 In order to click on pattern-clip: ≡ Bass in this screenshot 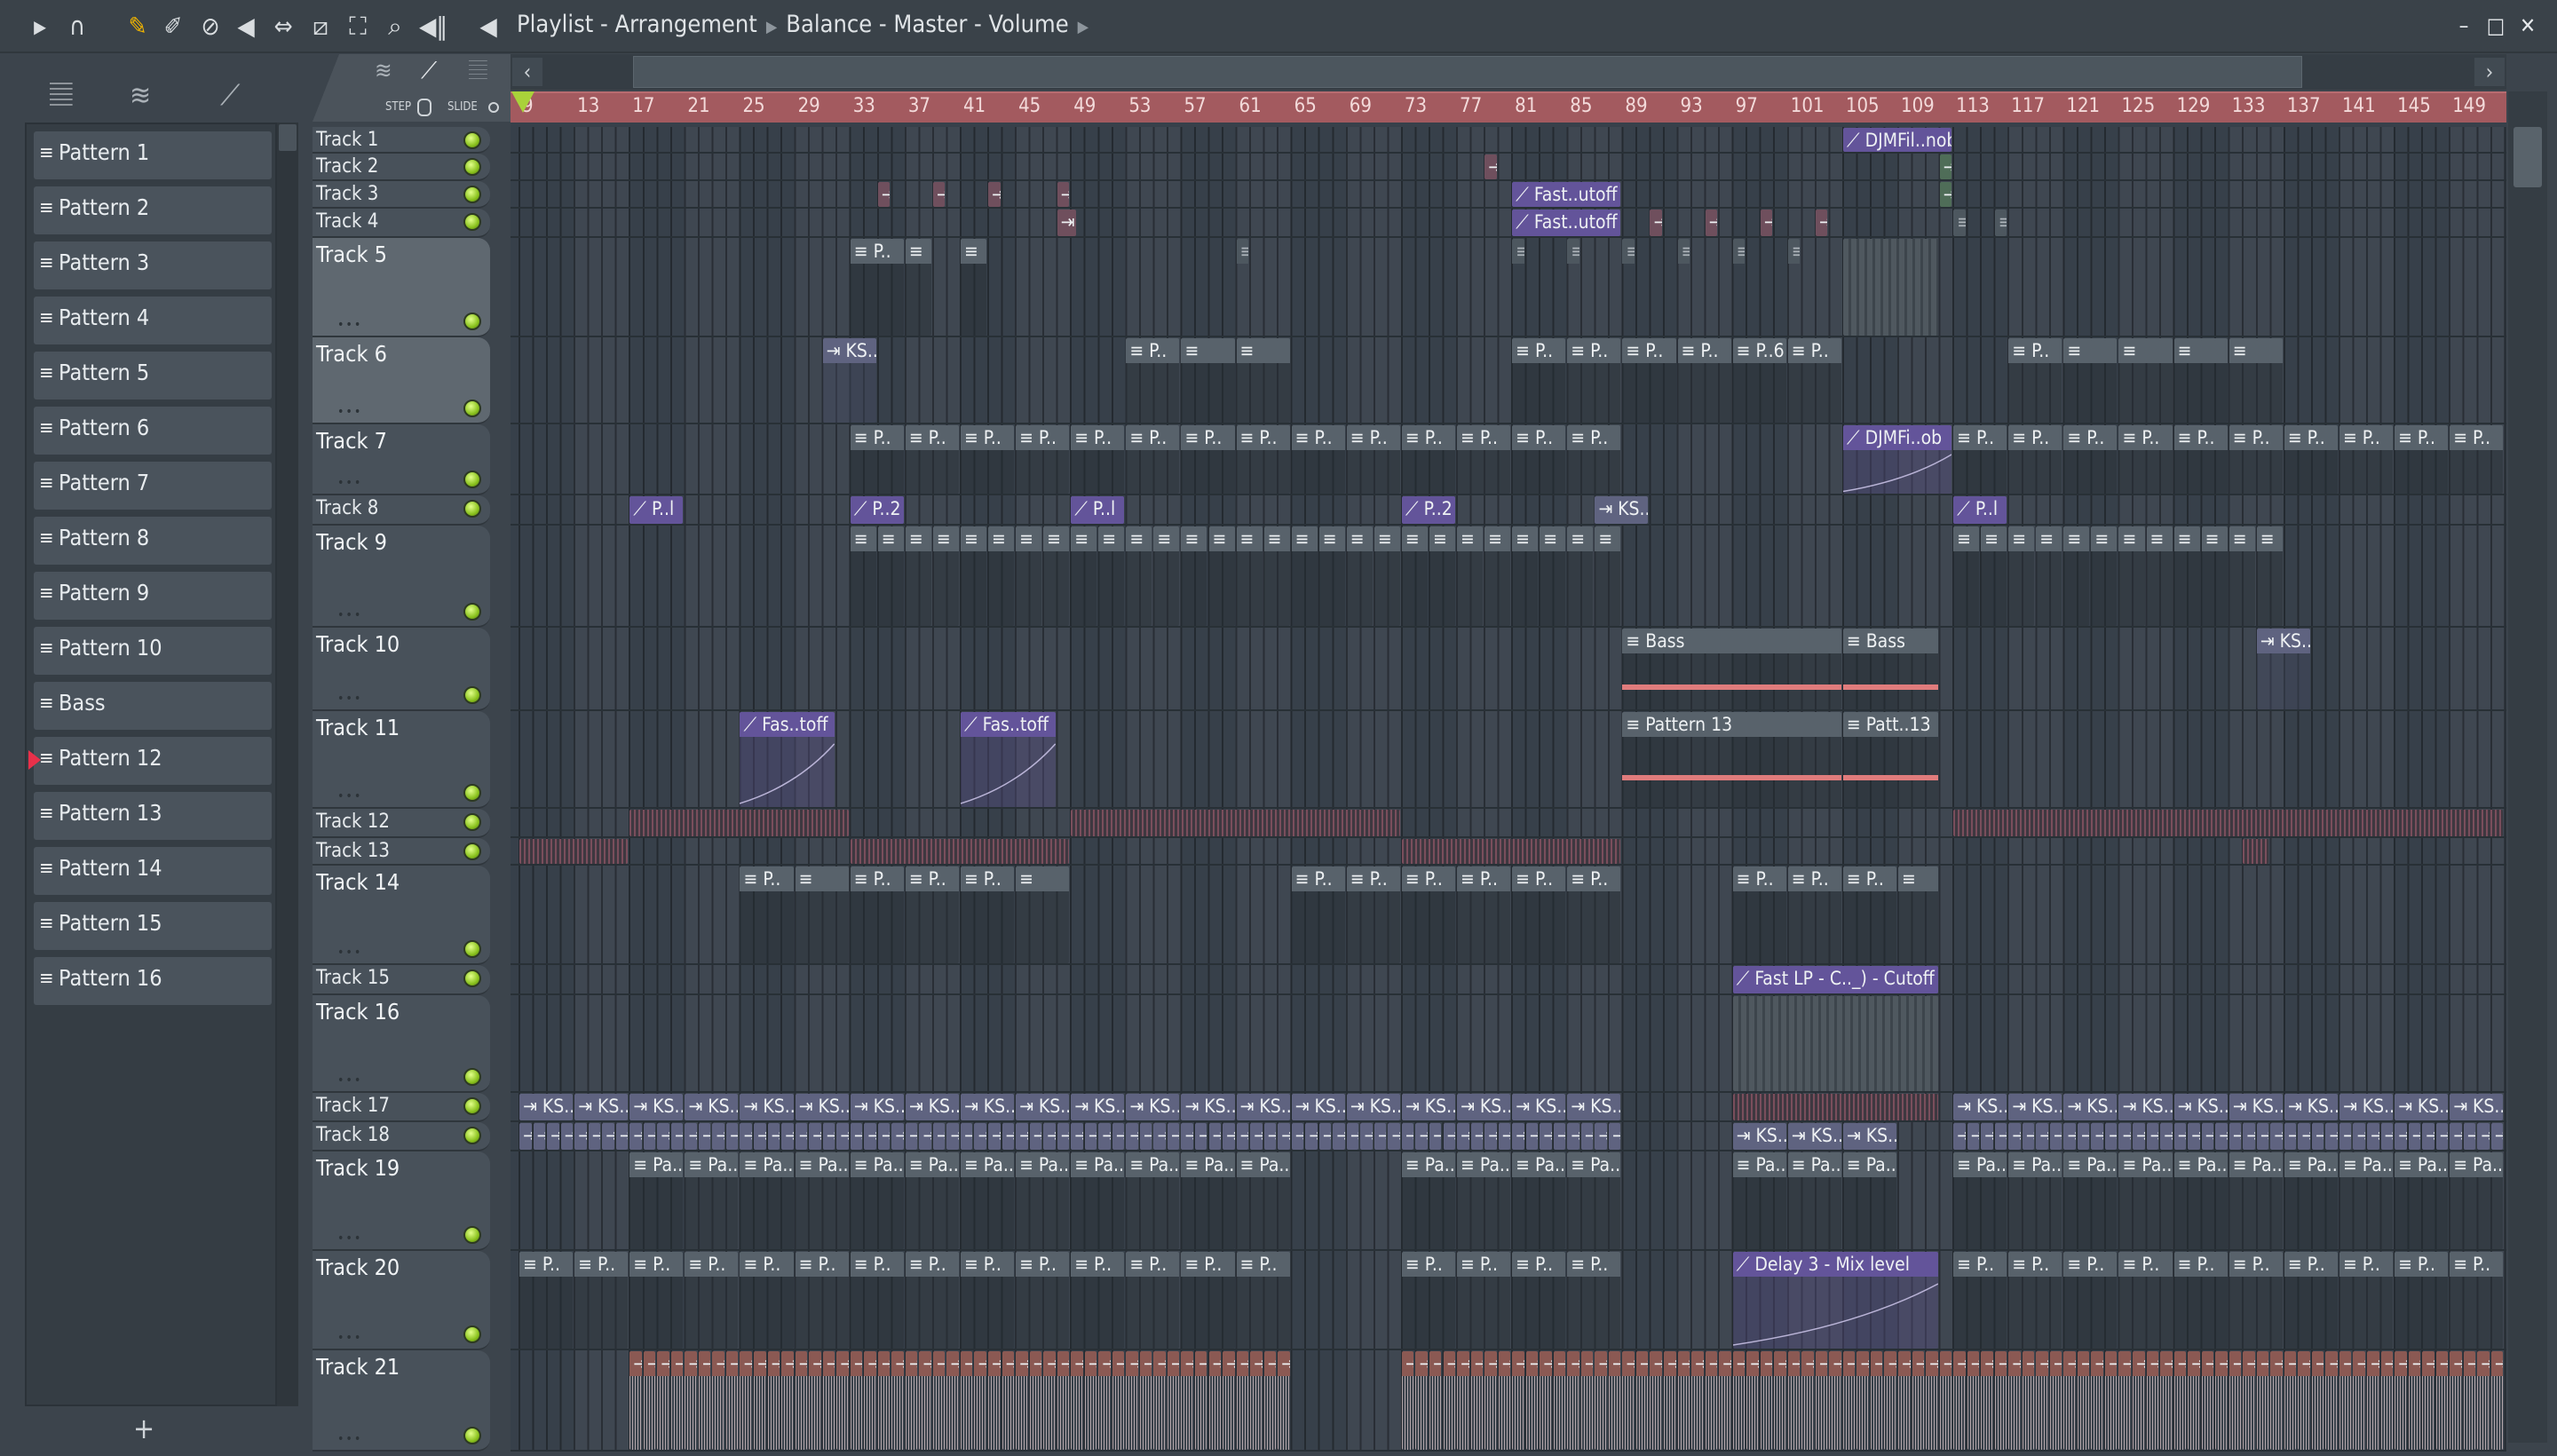, I will do `click(1890, 669)`.